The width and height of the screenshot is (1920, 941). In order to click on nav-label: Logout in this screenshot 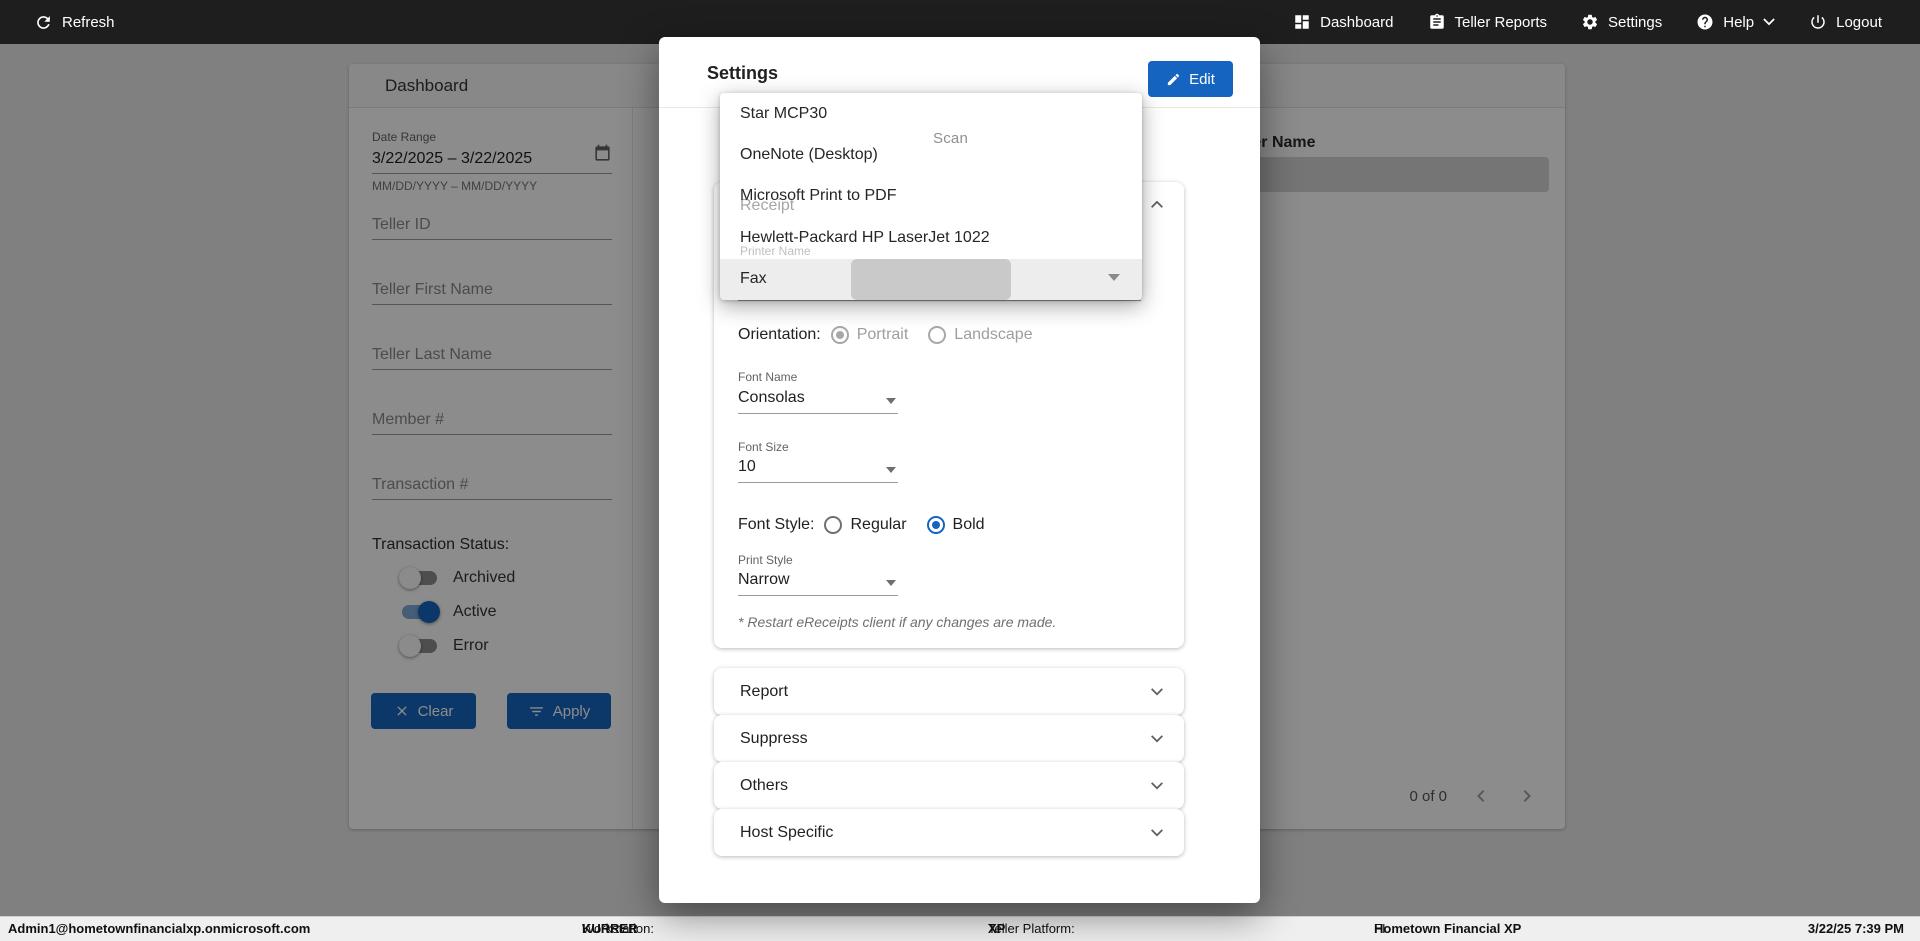, I will do `click(1859, 22)`.